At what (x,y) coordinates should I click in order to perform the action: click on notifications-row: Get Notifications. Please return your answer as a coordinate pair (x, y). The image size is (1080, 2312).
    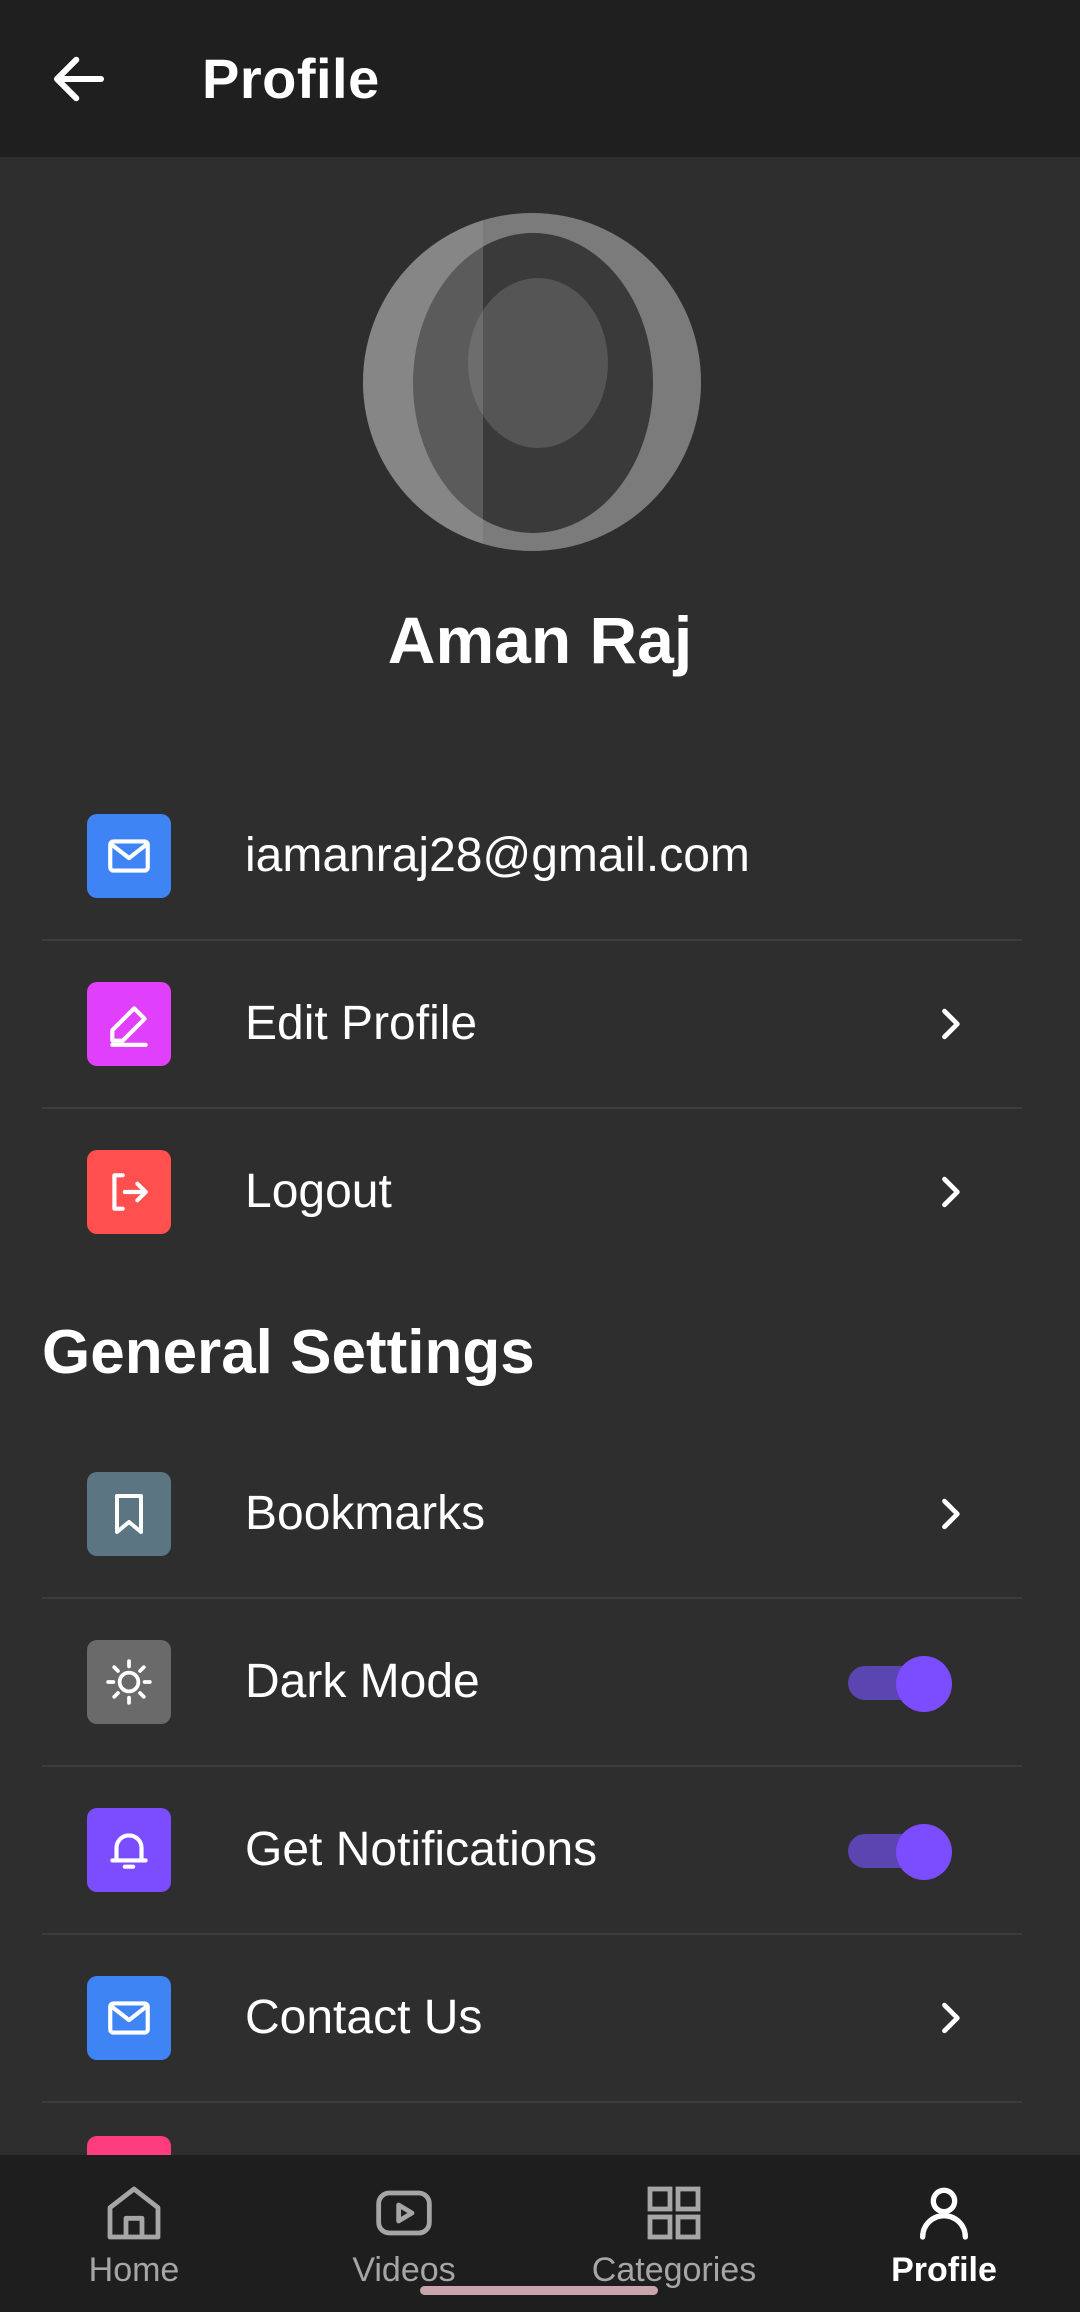
    Looking at the image, I should click on (532, 1851).